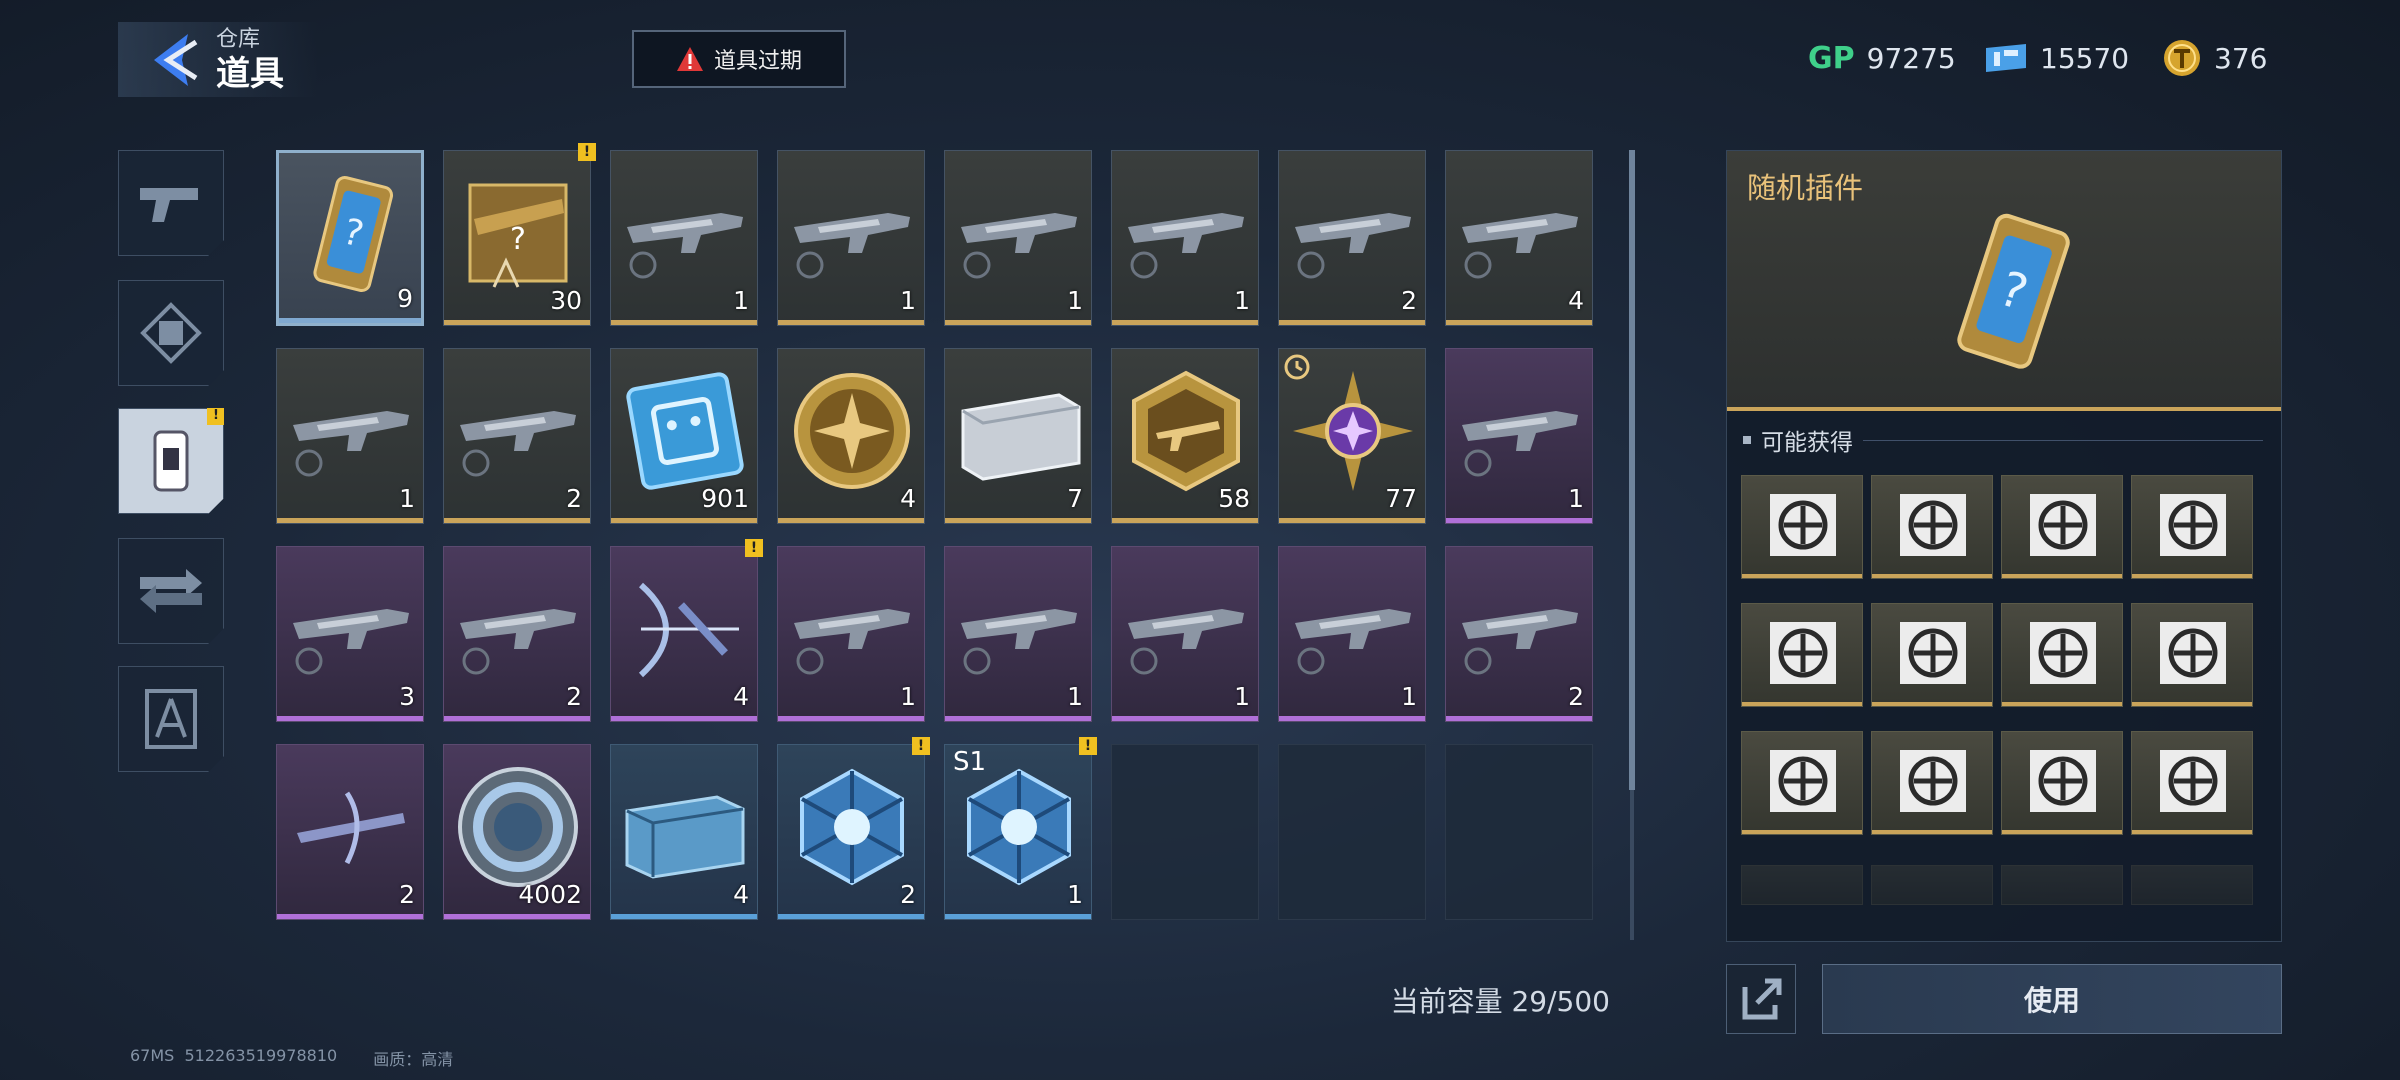  I want to click on warning-icon, so click(689, 59).